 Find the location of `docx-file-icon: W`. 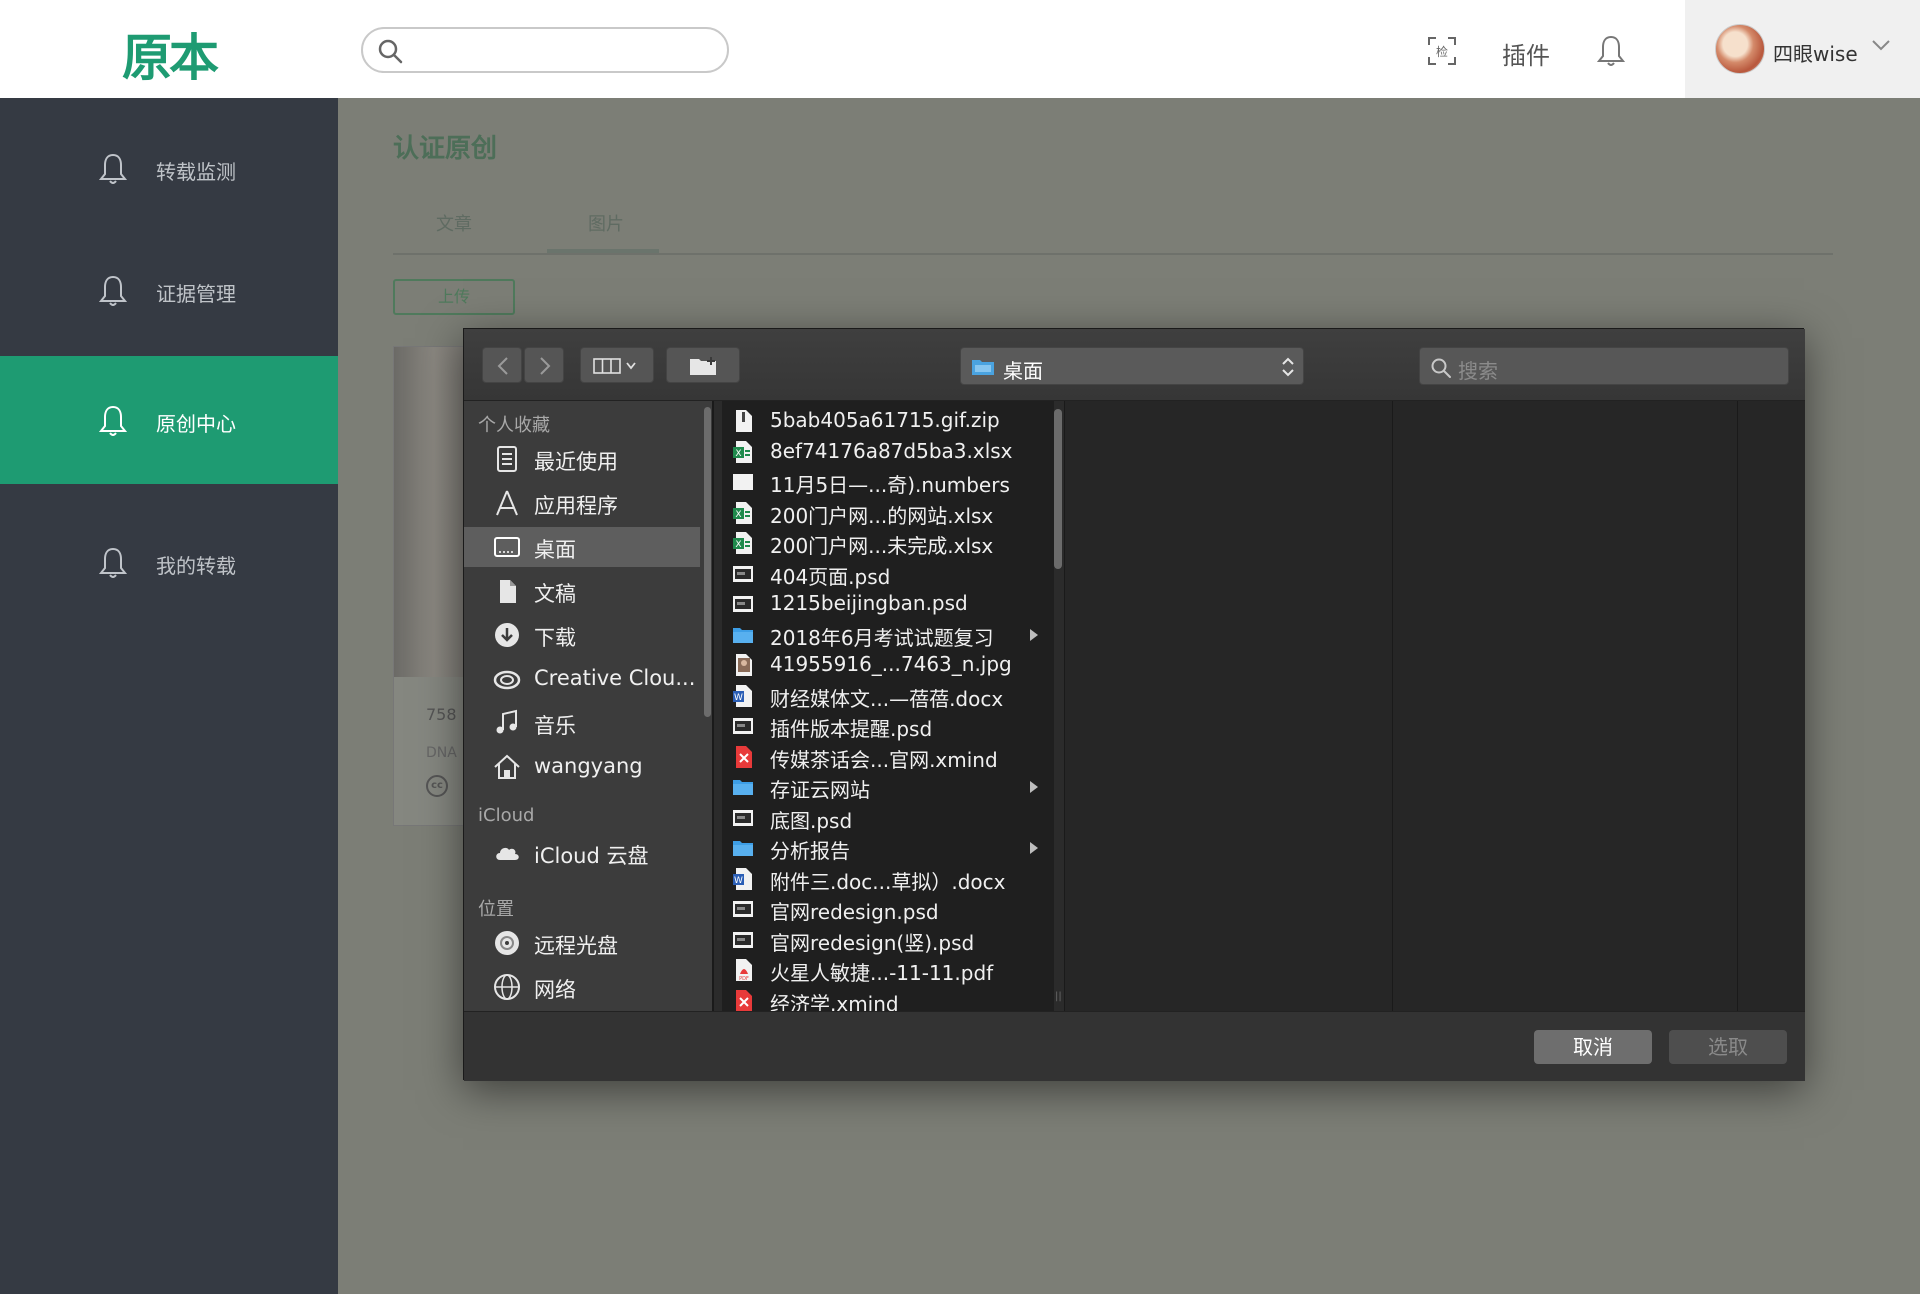

docx-file-icon: W is located at coordinates (742, 878).